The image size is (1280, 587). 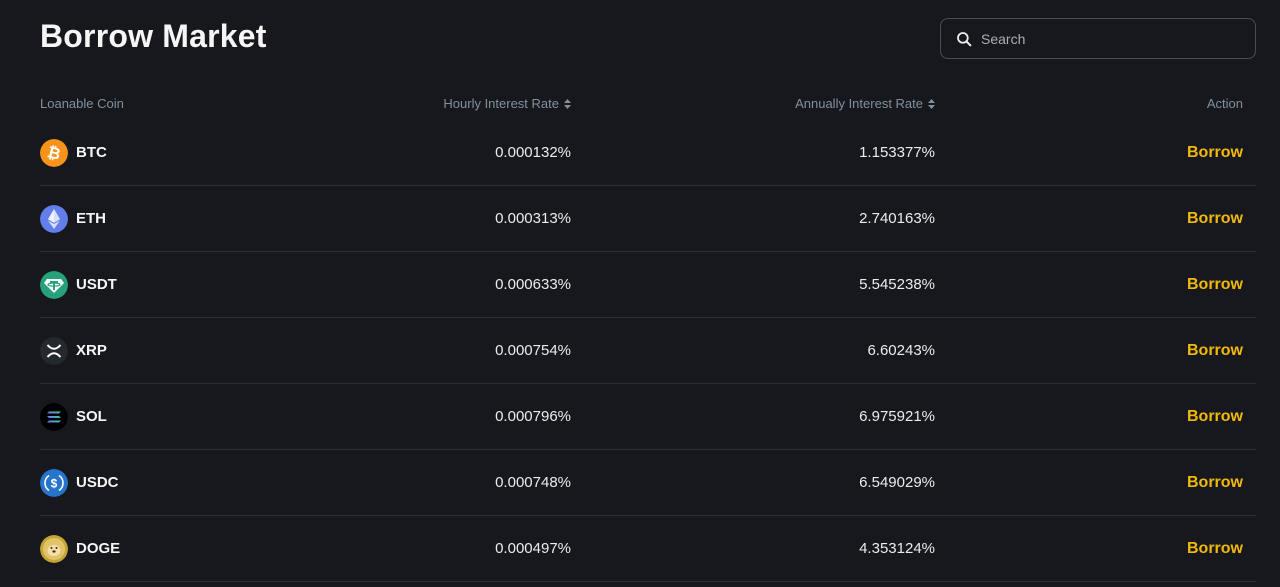 I want to click on header-annual-rate-label: Annually Interest Rate, so click(x=859, y=103).